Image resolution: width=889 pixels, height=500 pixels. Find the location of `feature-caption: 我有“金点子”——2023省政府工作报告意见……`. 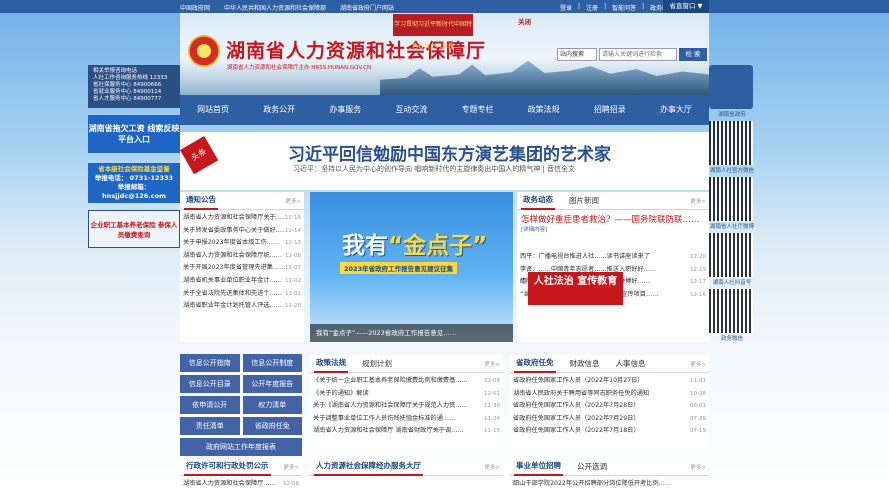

feature-caption: 我有“金点子”——2023省政府工作报告意见…… is located at coordinates (411, 333).